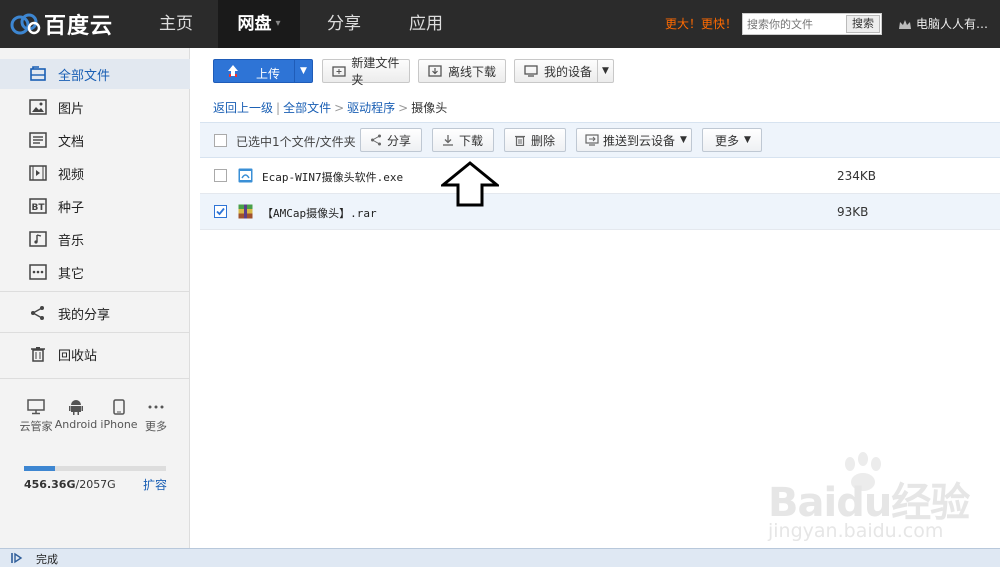 The image size is (1000, 567). I want to click on music-icon, so click(38, 239).